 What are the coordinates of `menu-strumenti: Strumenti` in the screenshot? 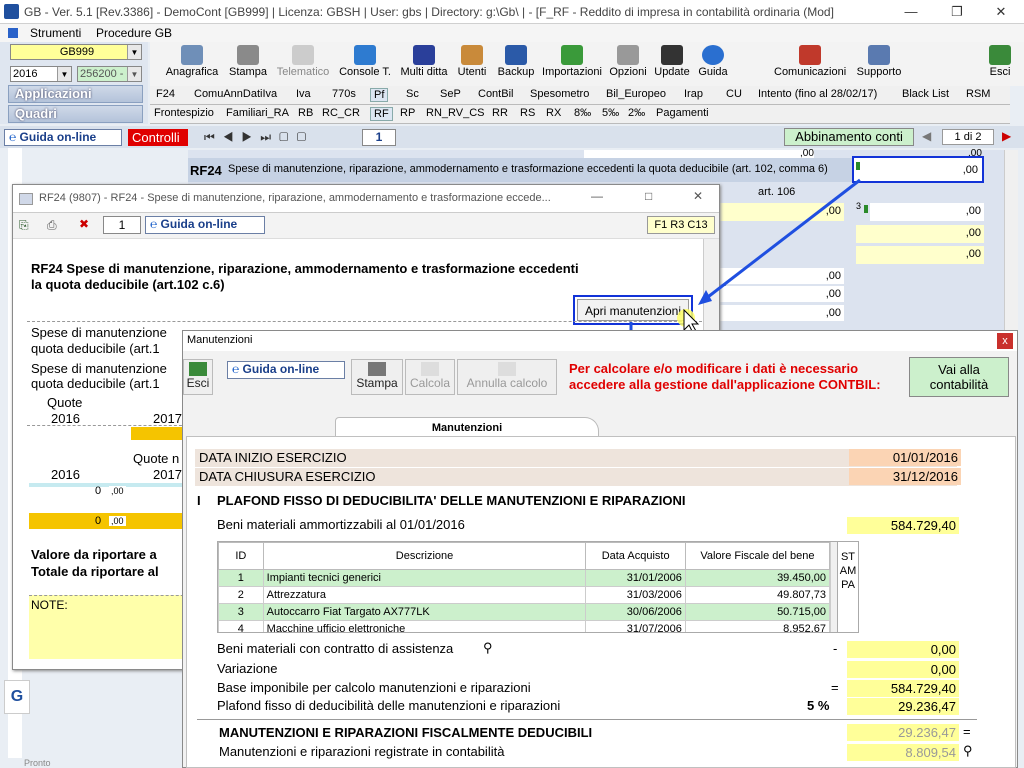 It's located at (55, 33).